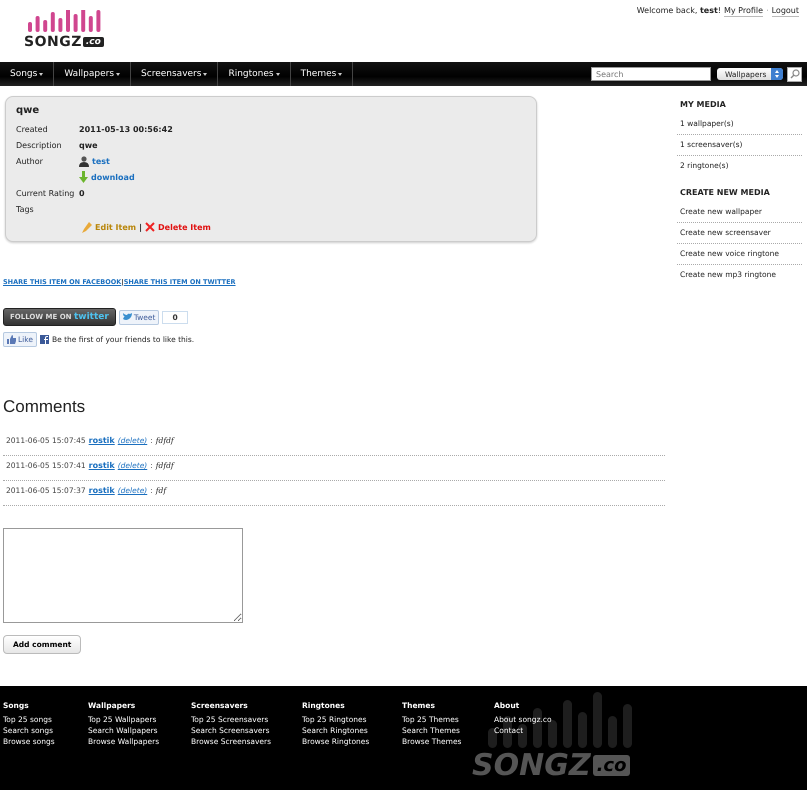  What do you see at coordinates (651, 74) in the screenshot?
I see `search-field: Search` at bounding box center [651, 74].